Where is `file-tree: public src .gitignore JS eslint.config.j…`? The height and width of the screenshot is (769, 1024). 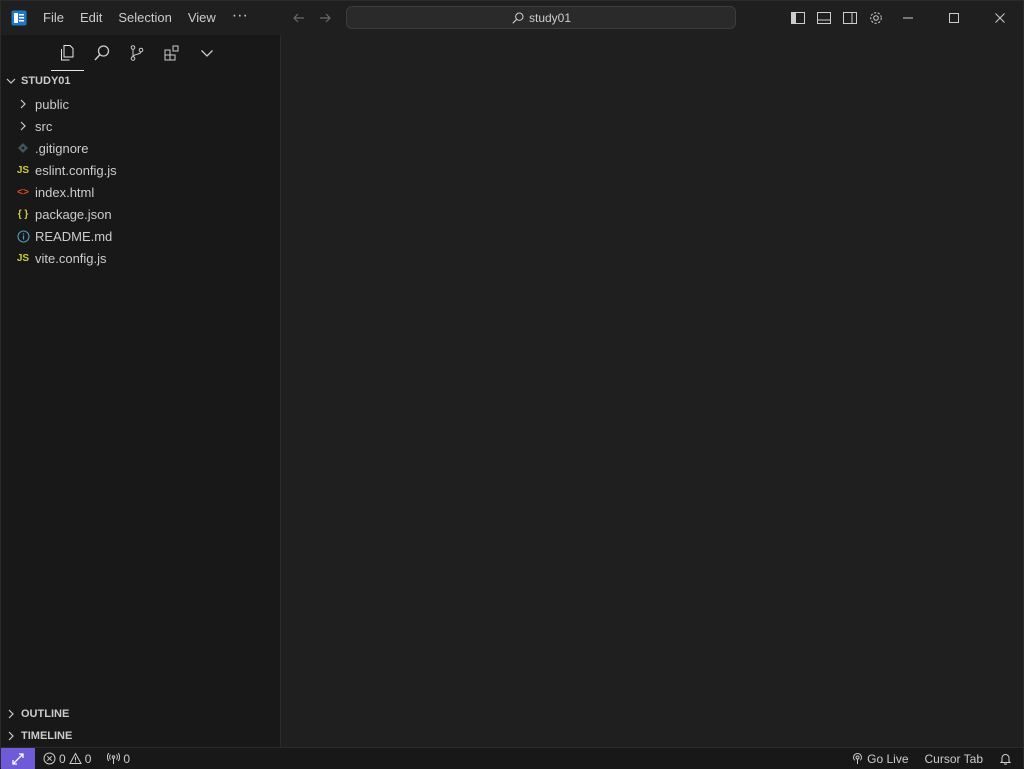 file-tree: public src .gitignore JS eslint.config.j… is located at coordinates (140, 181).